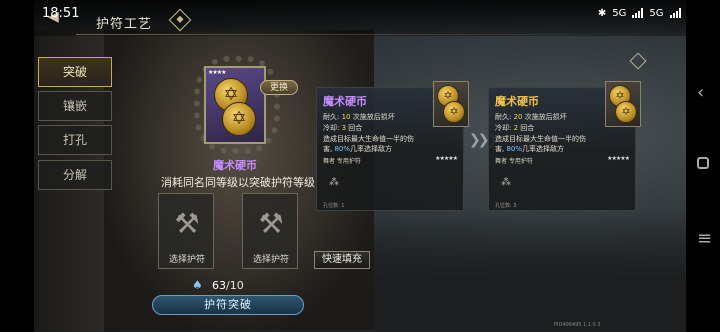 Image resolution: width=720 pixels, height=332 pixels. I want to click on durability-line: 耐久: 20 次施放后损坏, so click(531, 117).